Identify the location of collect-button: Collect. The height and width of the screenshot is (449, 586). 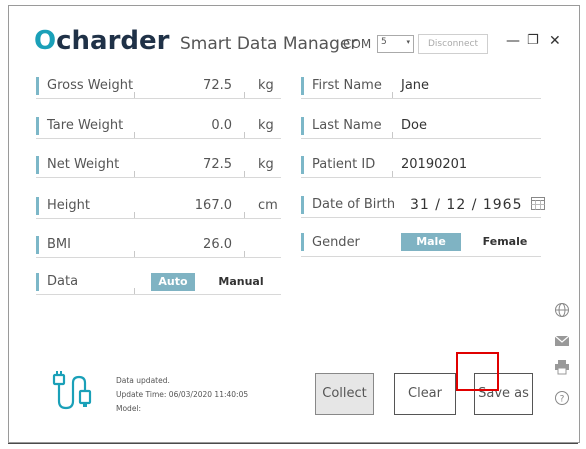
(344, 394).